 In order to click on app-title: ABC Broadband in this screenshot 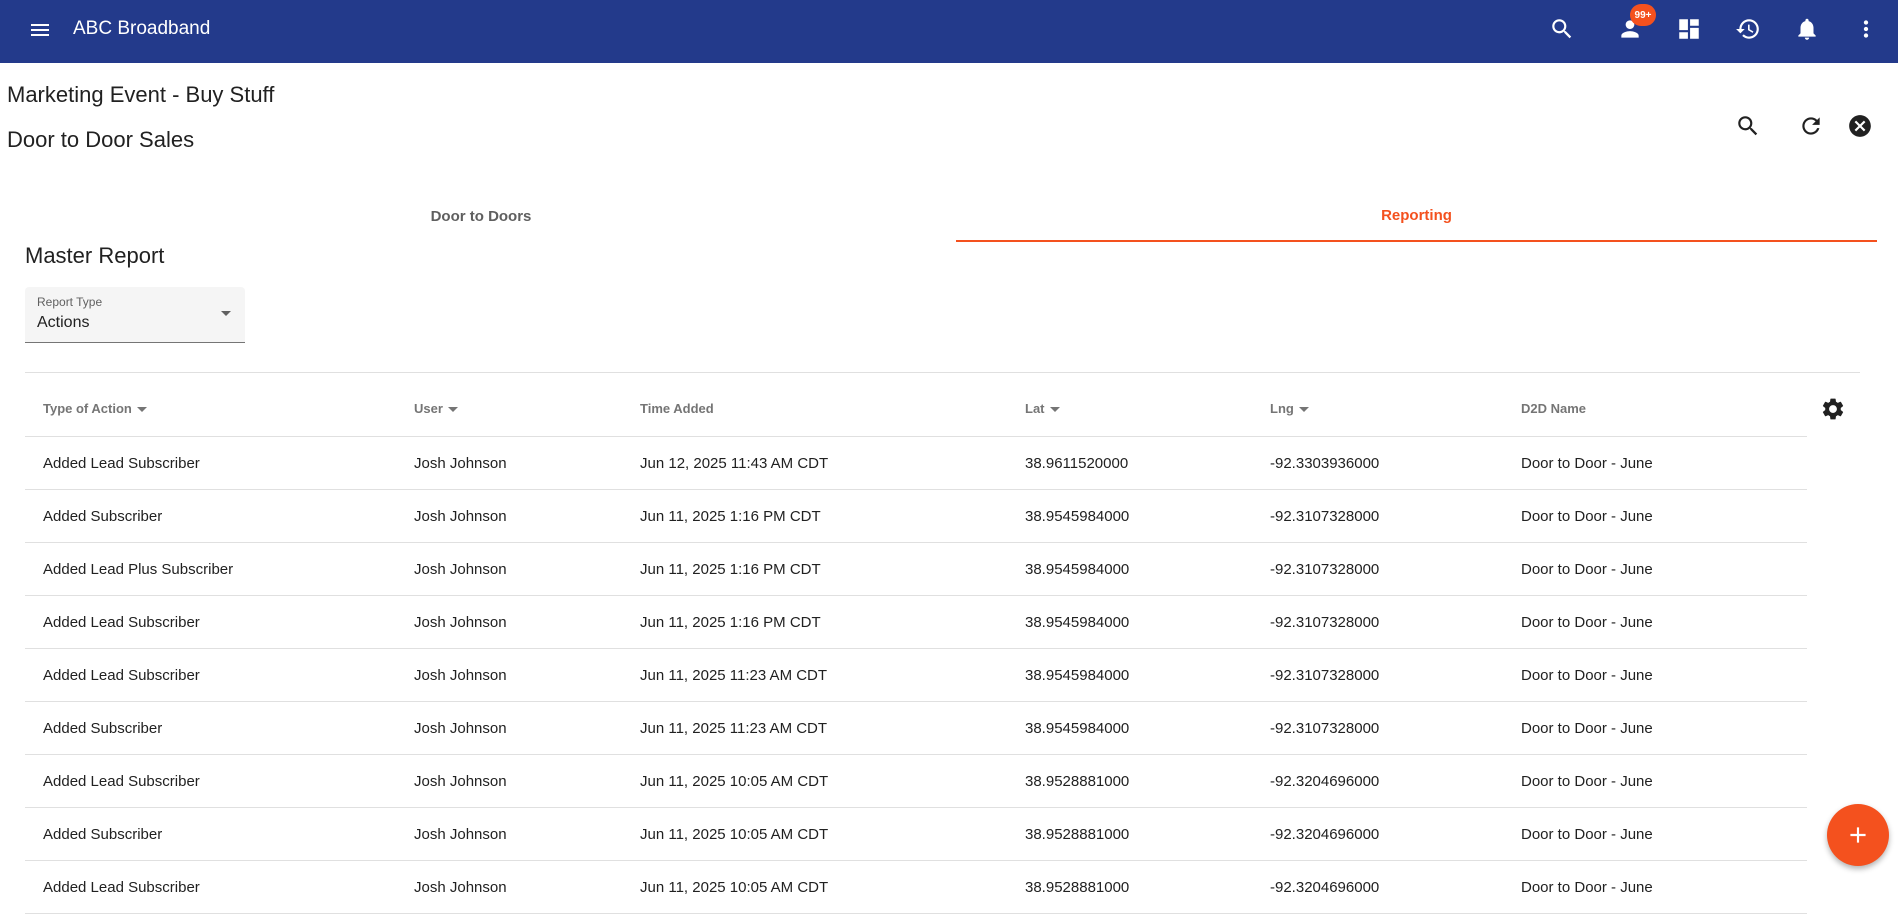, I will do `click(142, 28)`.